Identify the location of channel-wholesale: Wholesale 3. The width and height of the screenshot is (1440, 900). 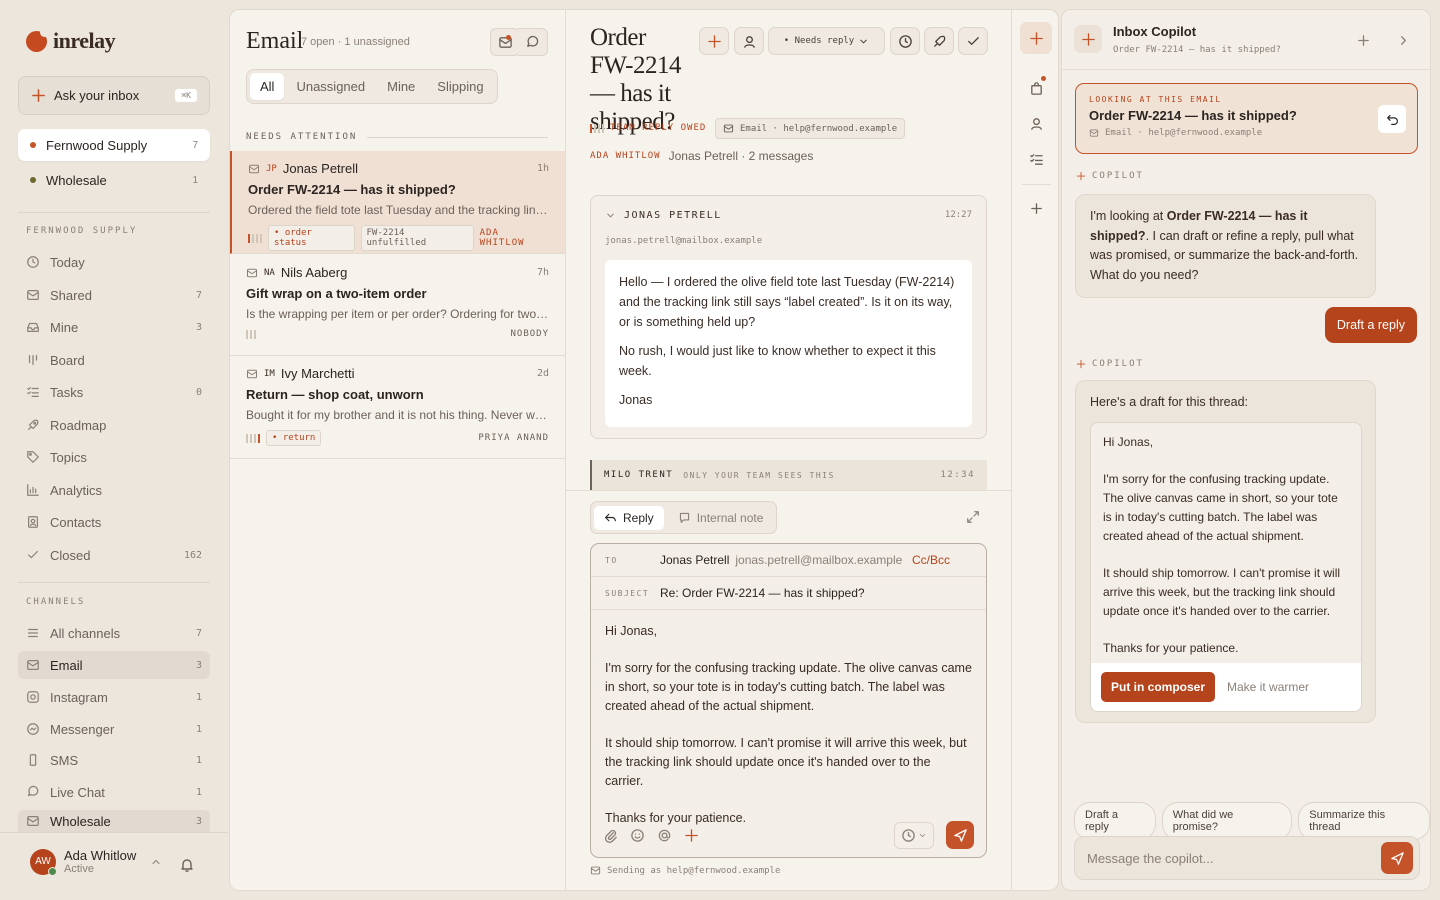
(114, 821).